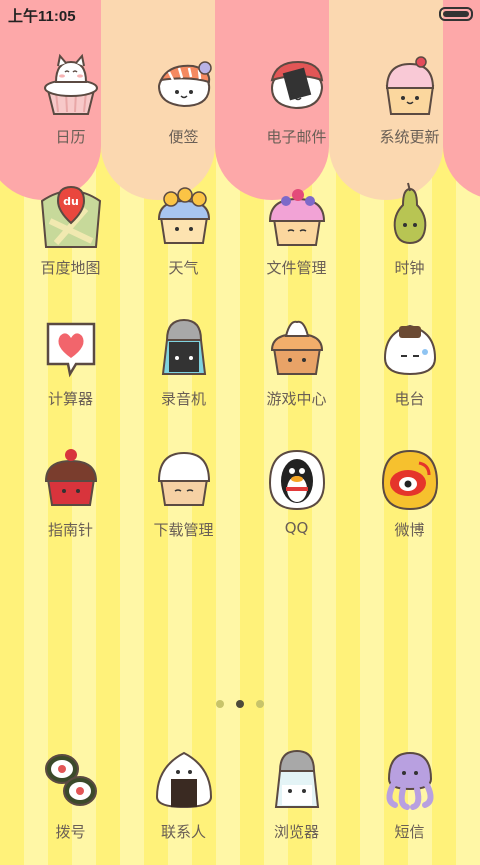  I want to click on app-label: QQ, so click(296, 528).